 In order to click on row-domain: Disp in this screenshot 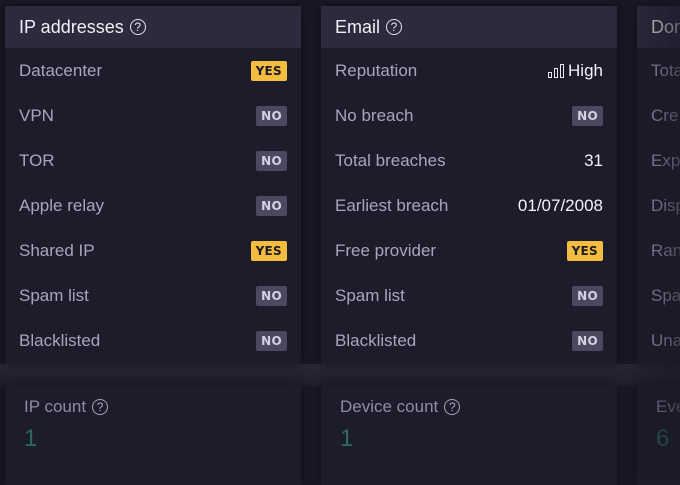, I will do `click(658, 205)`.